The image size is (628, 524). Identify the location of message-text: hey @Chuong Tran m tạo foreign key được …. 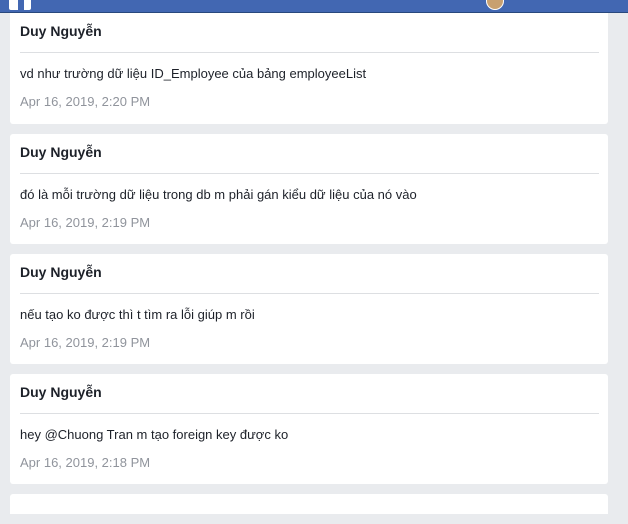
(154, 434).